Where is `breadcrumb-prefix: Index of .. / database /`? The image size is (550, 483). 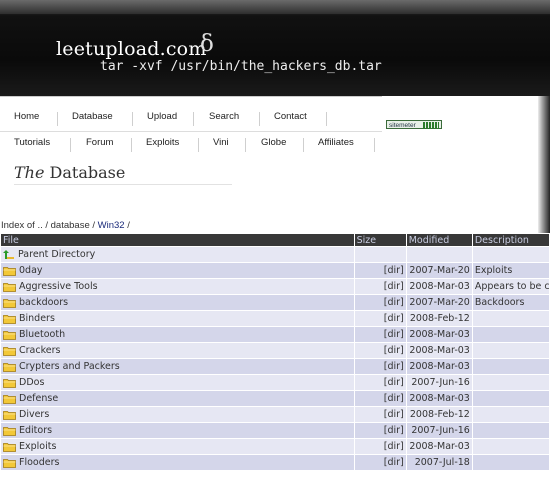 breadcrumb-prefix: Index of .. / database / is located at coordinates (48, 225).